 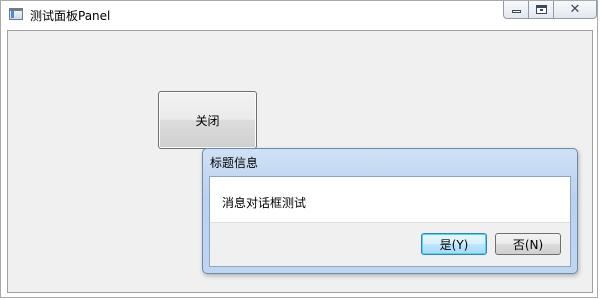 What do you see at coordinates (16, 14) in the screenshot?
I see `window-app-icon` at bounding box center [16, 14].